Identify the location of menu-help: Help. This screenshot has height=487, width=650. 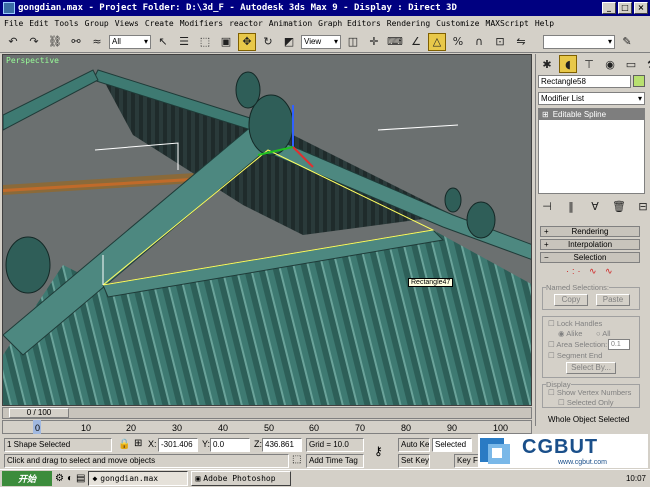
(544, 23).